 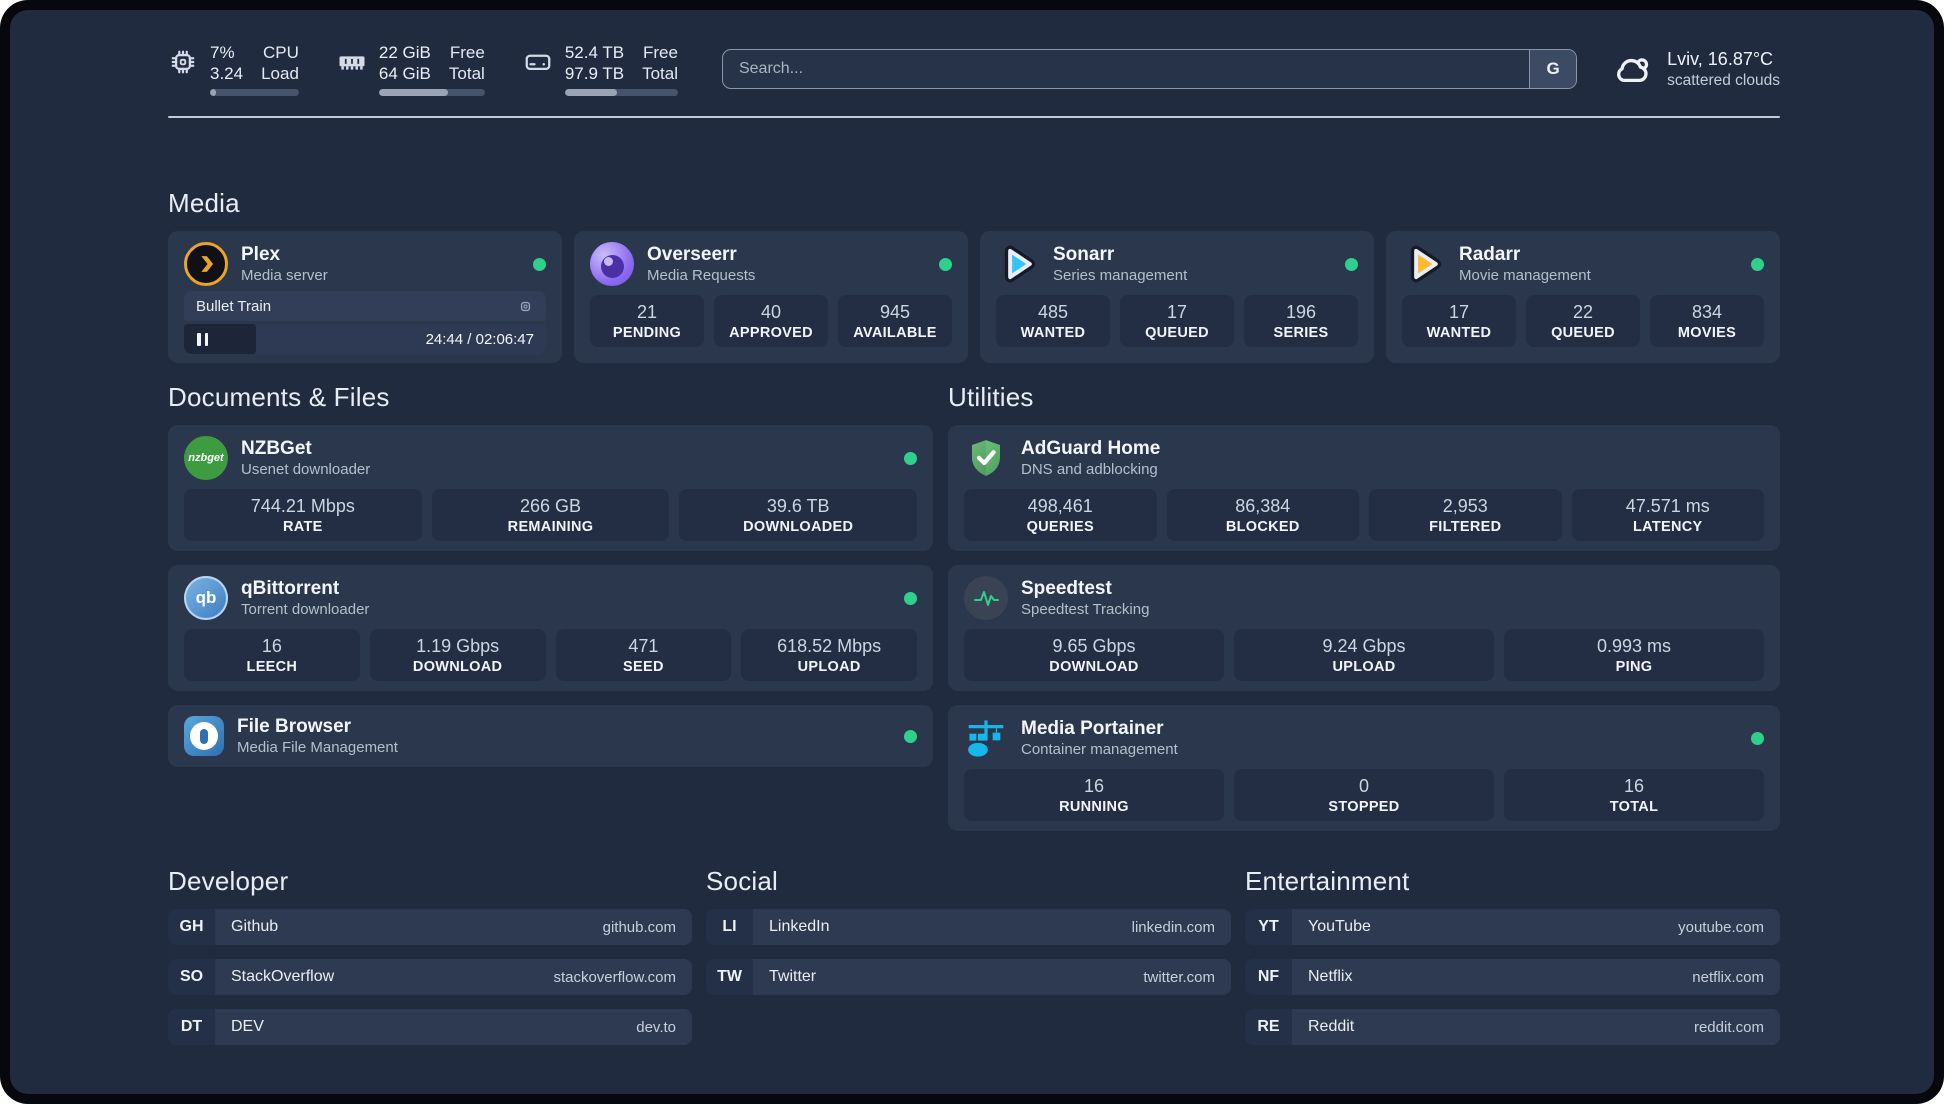 I want to click on link-row-twitter: TW Twitter twitter.com, so click(x=968, y=977).